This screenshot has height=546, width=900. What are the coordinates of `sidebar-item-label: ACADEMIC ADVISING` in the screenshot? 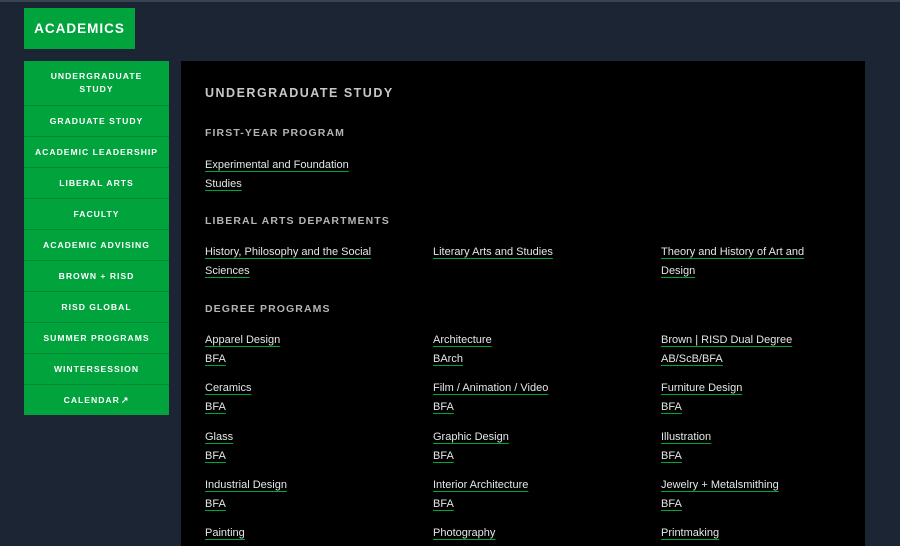 It's located at (96, 244).